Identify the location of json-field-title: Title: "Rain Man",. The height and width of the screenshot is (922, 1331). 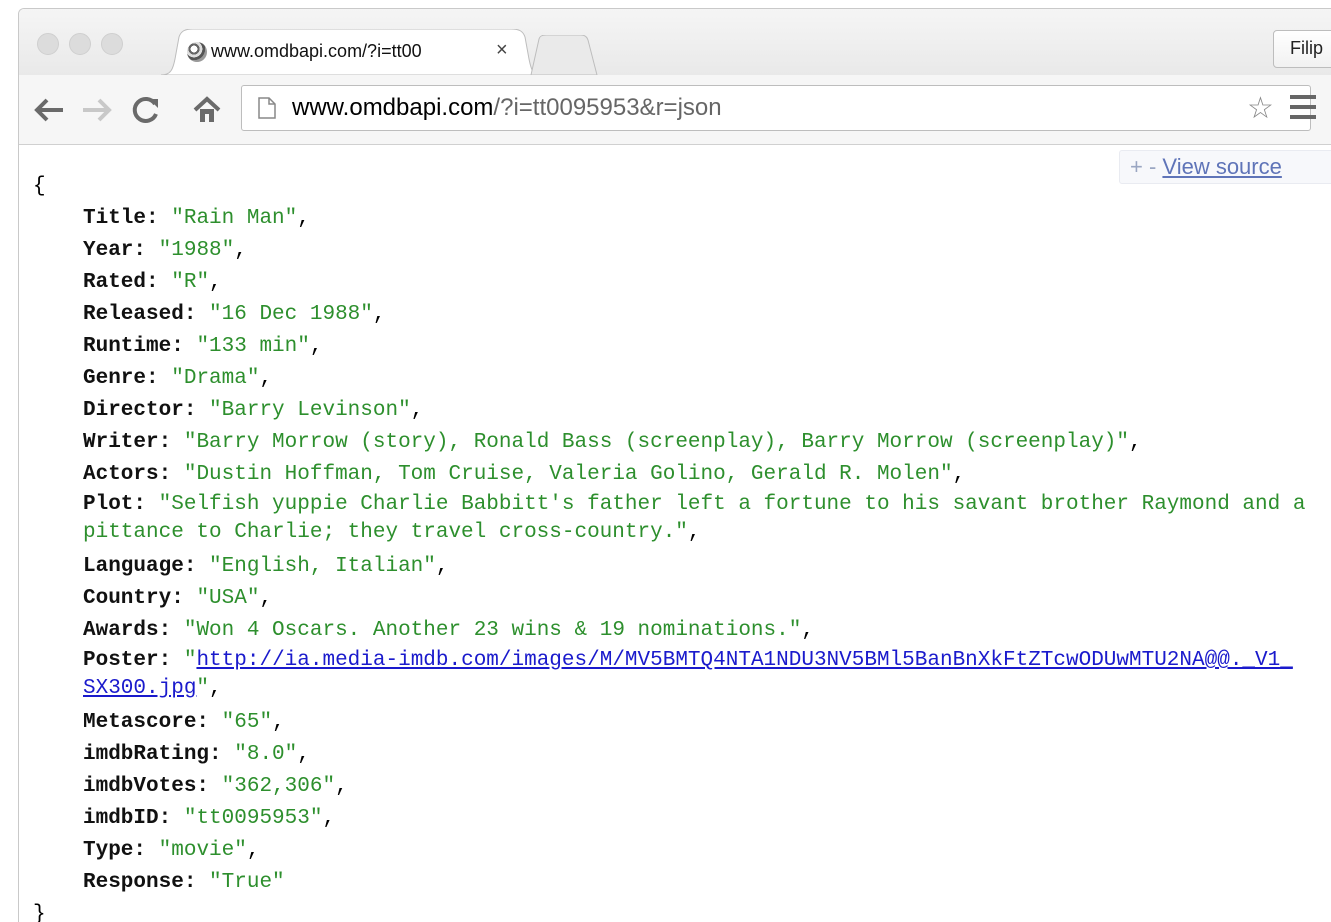
(196, 218).